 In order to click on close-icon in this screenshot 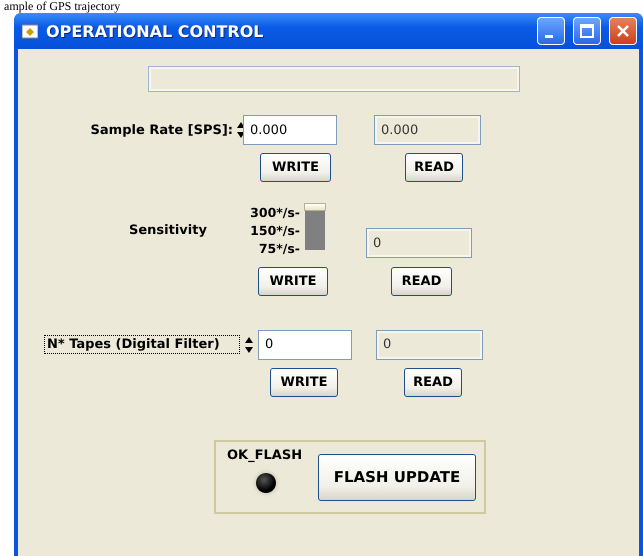, I will do `click(623, 31)`.